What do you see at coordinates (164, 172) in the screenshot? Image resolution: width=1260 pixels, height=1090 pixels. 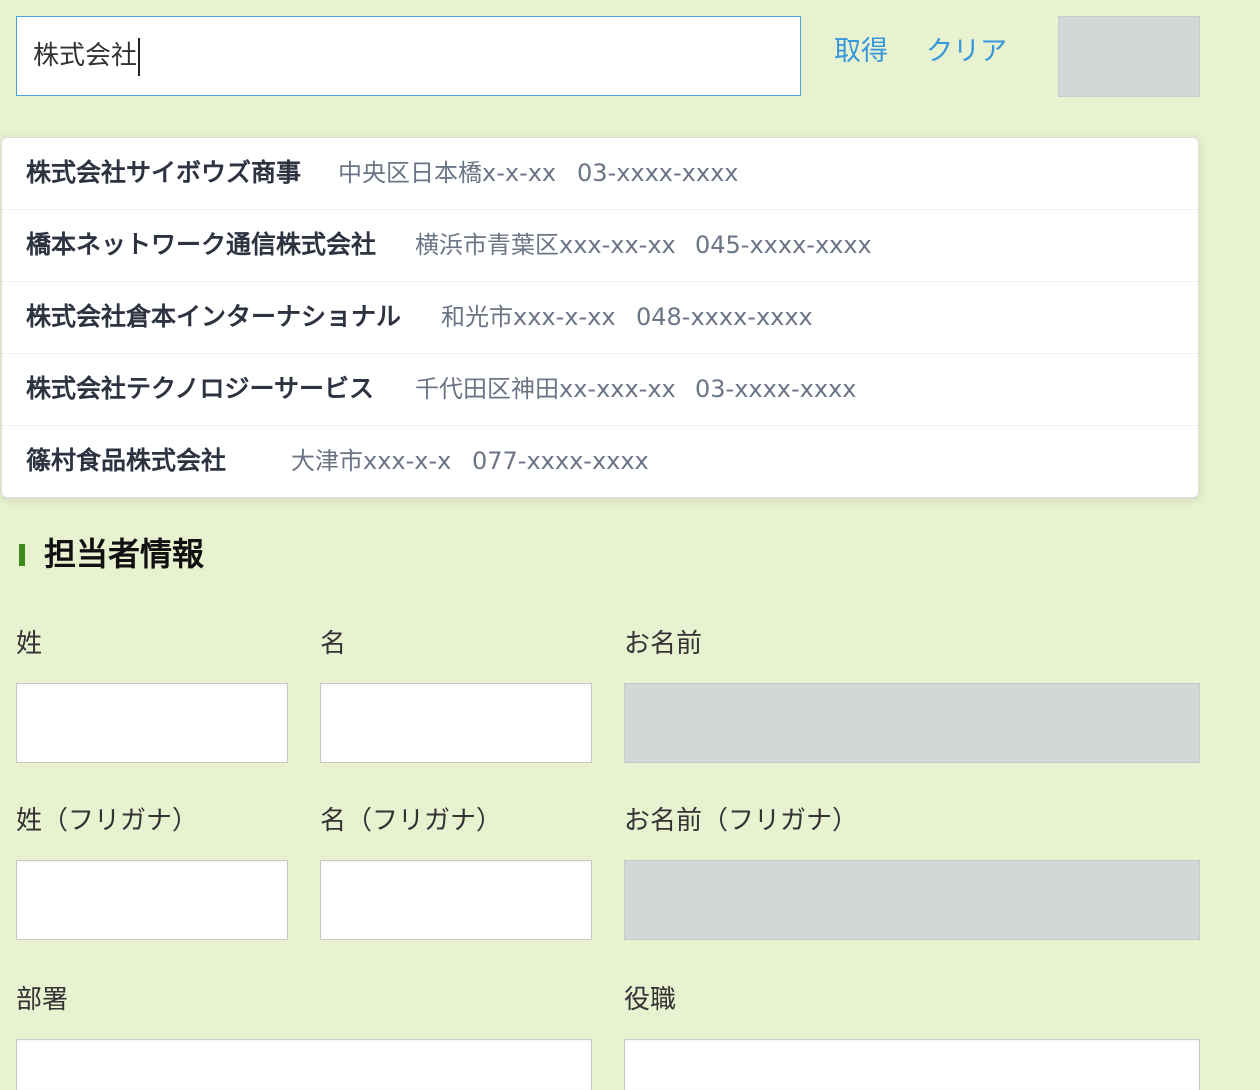 I see `suggestion-company-name: 株式会社サイボウズ商事` at bounding box center [164, 172].